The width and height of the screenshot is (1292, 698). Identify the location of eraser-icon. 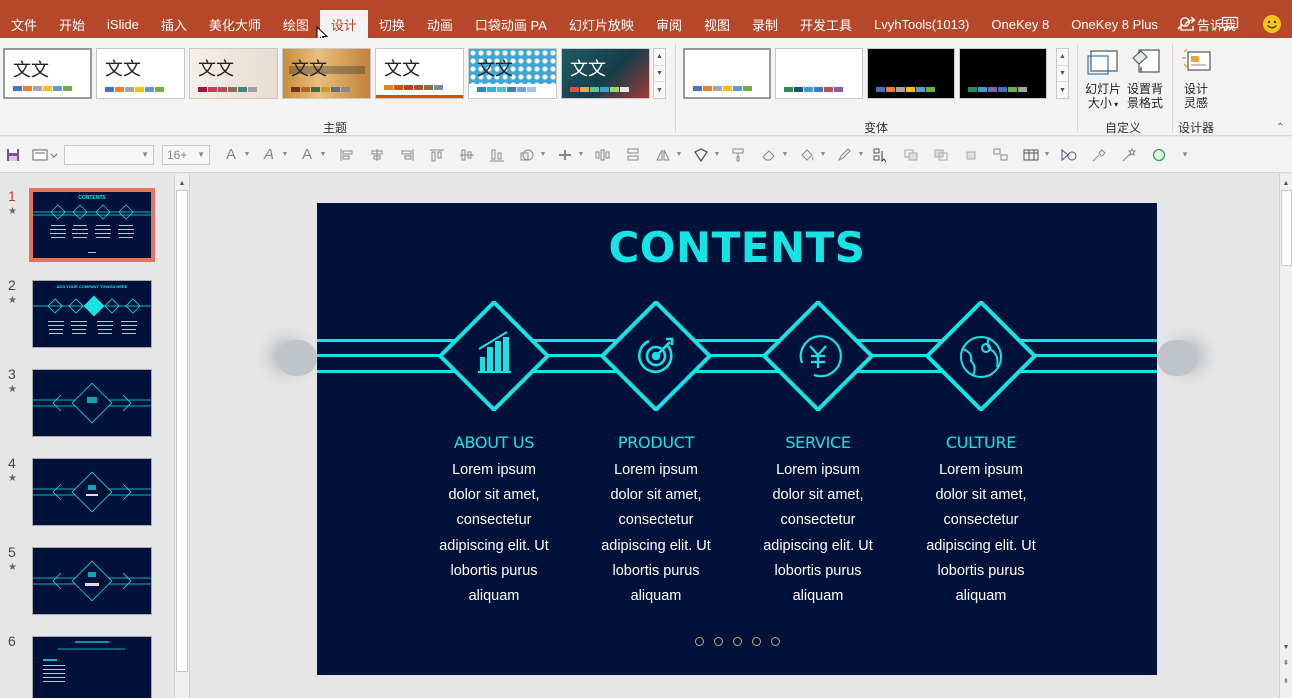
(769, 155).